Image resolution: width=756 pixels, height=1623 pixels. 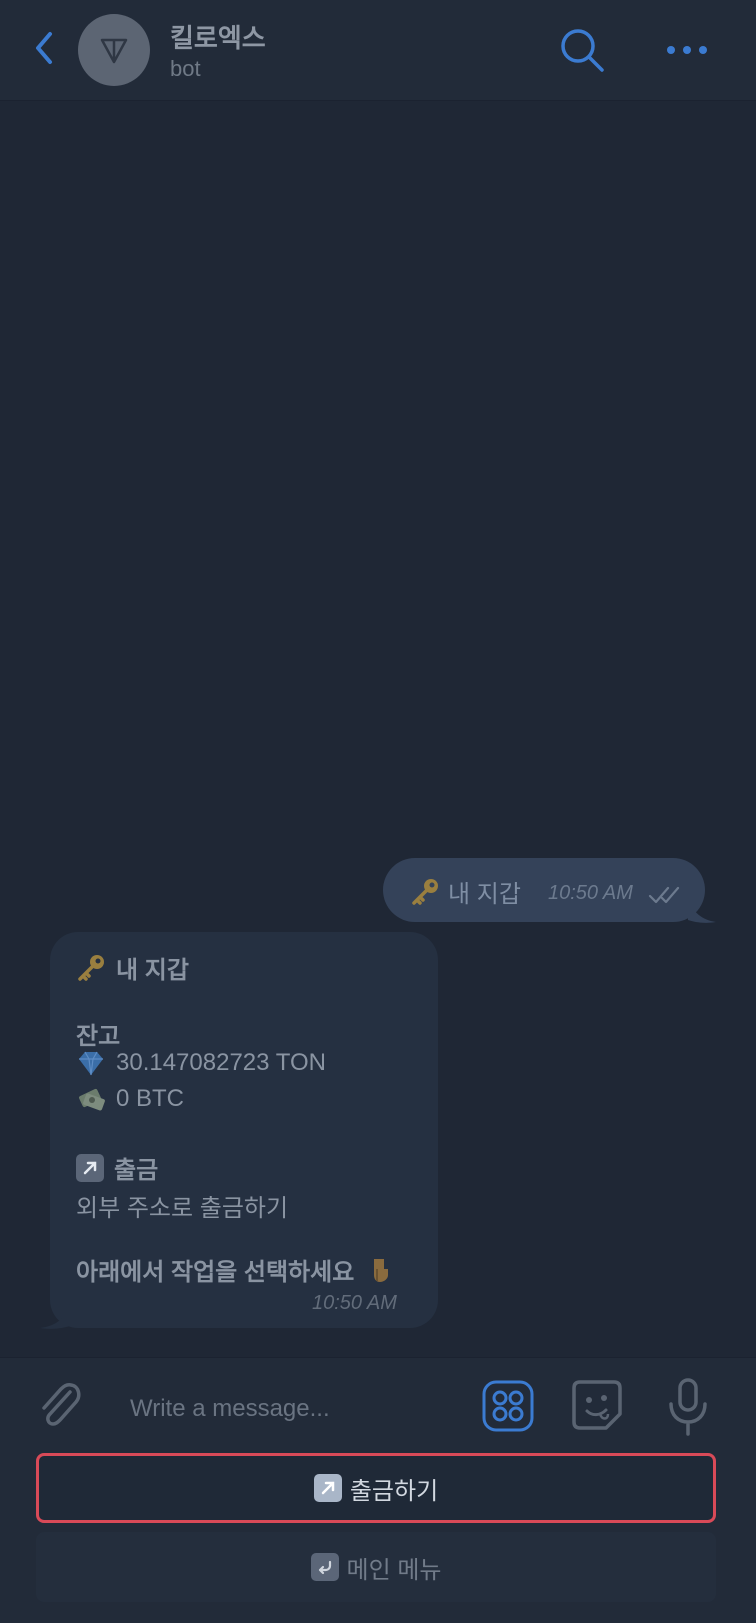 What do you see at coordinates (235, 1269) in the screenshot?
I see `action-prompt: 아래에서 작업을 선택하세요` at bounding box center [235, 1269].